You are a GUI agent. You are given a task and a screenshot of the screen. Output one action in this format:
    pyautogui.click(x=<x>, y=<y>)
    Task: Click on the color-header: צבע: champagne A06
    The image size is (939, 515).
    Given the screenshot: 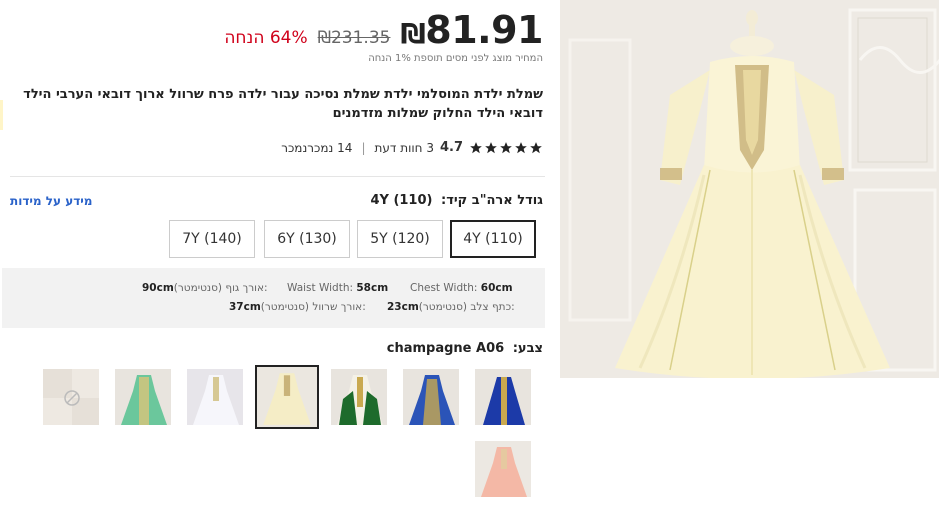 What is the action you would take?
    pyautogui.click(x=465, y=348)
    